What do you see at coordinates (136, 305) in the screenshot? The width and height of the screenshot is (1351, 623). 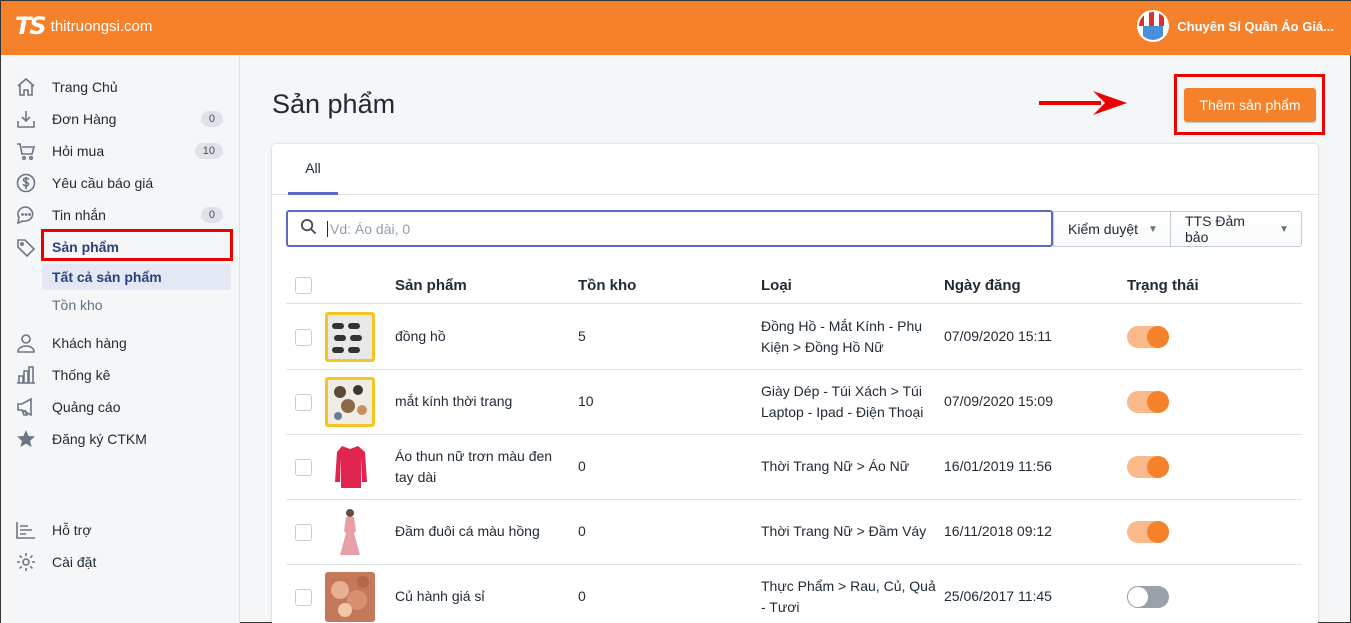 I see `sidebar-subitem-stock: Tồn kho` at bounding box center [136, 305].